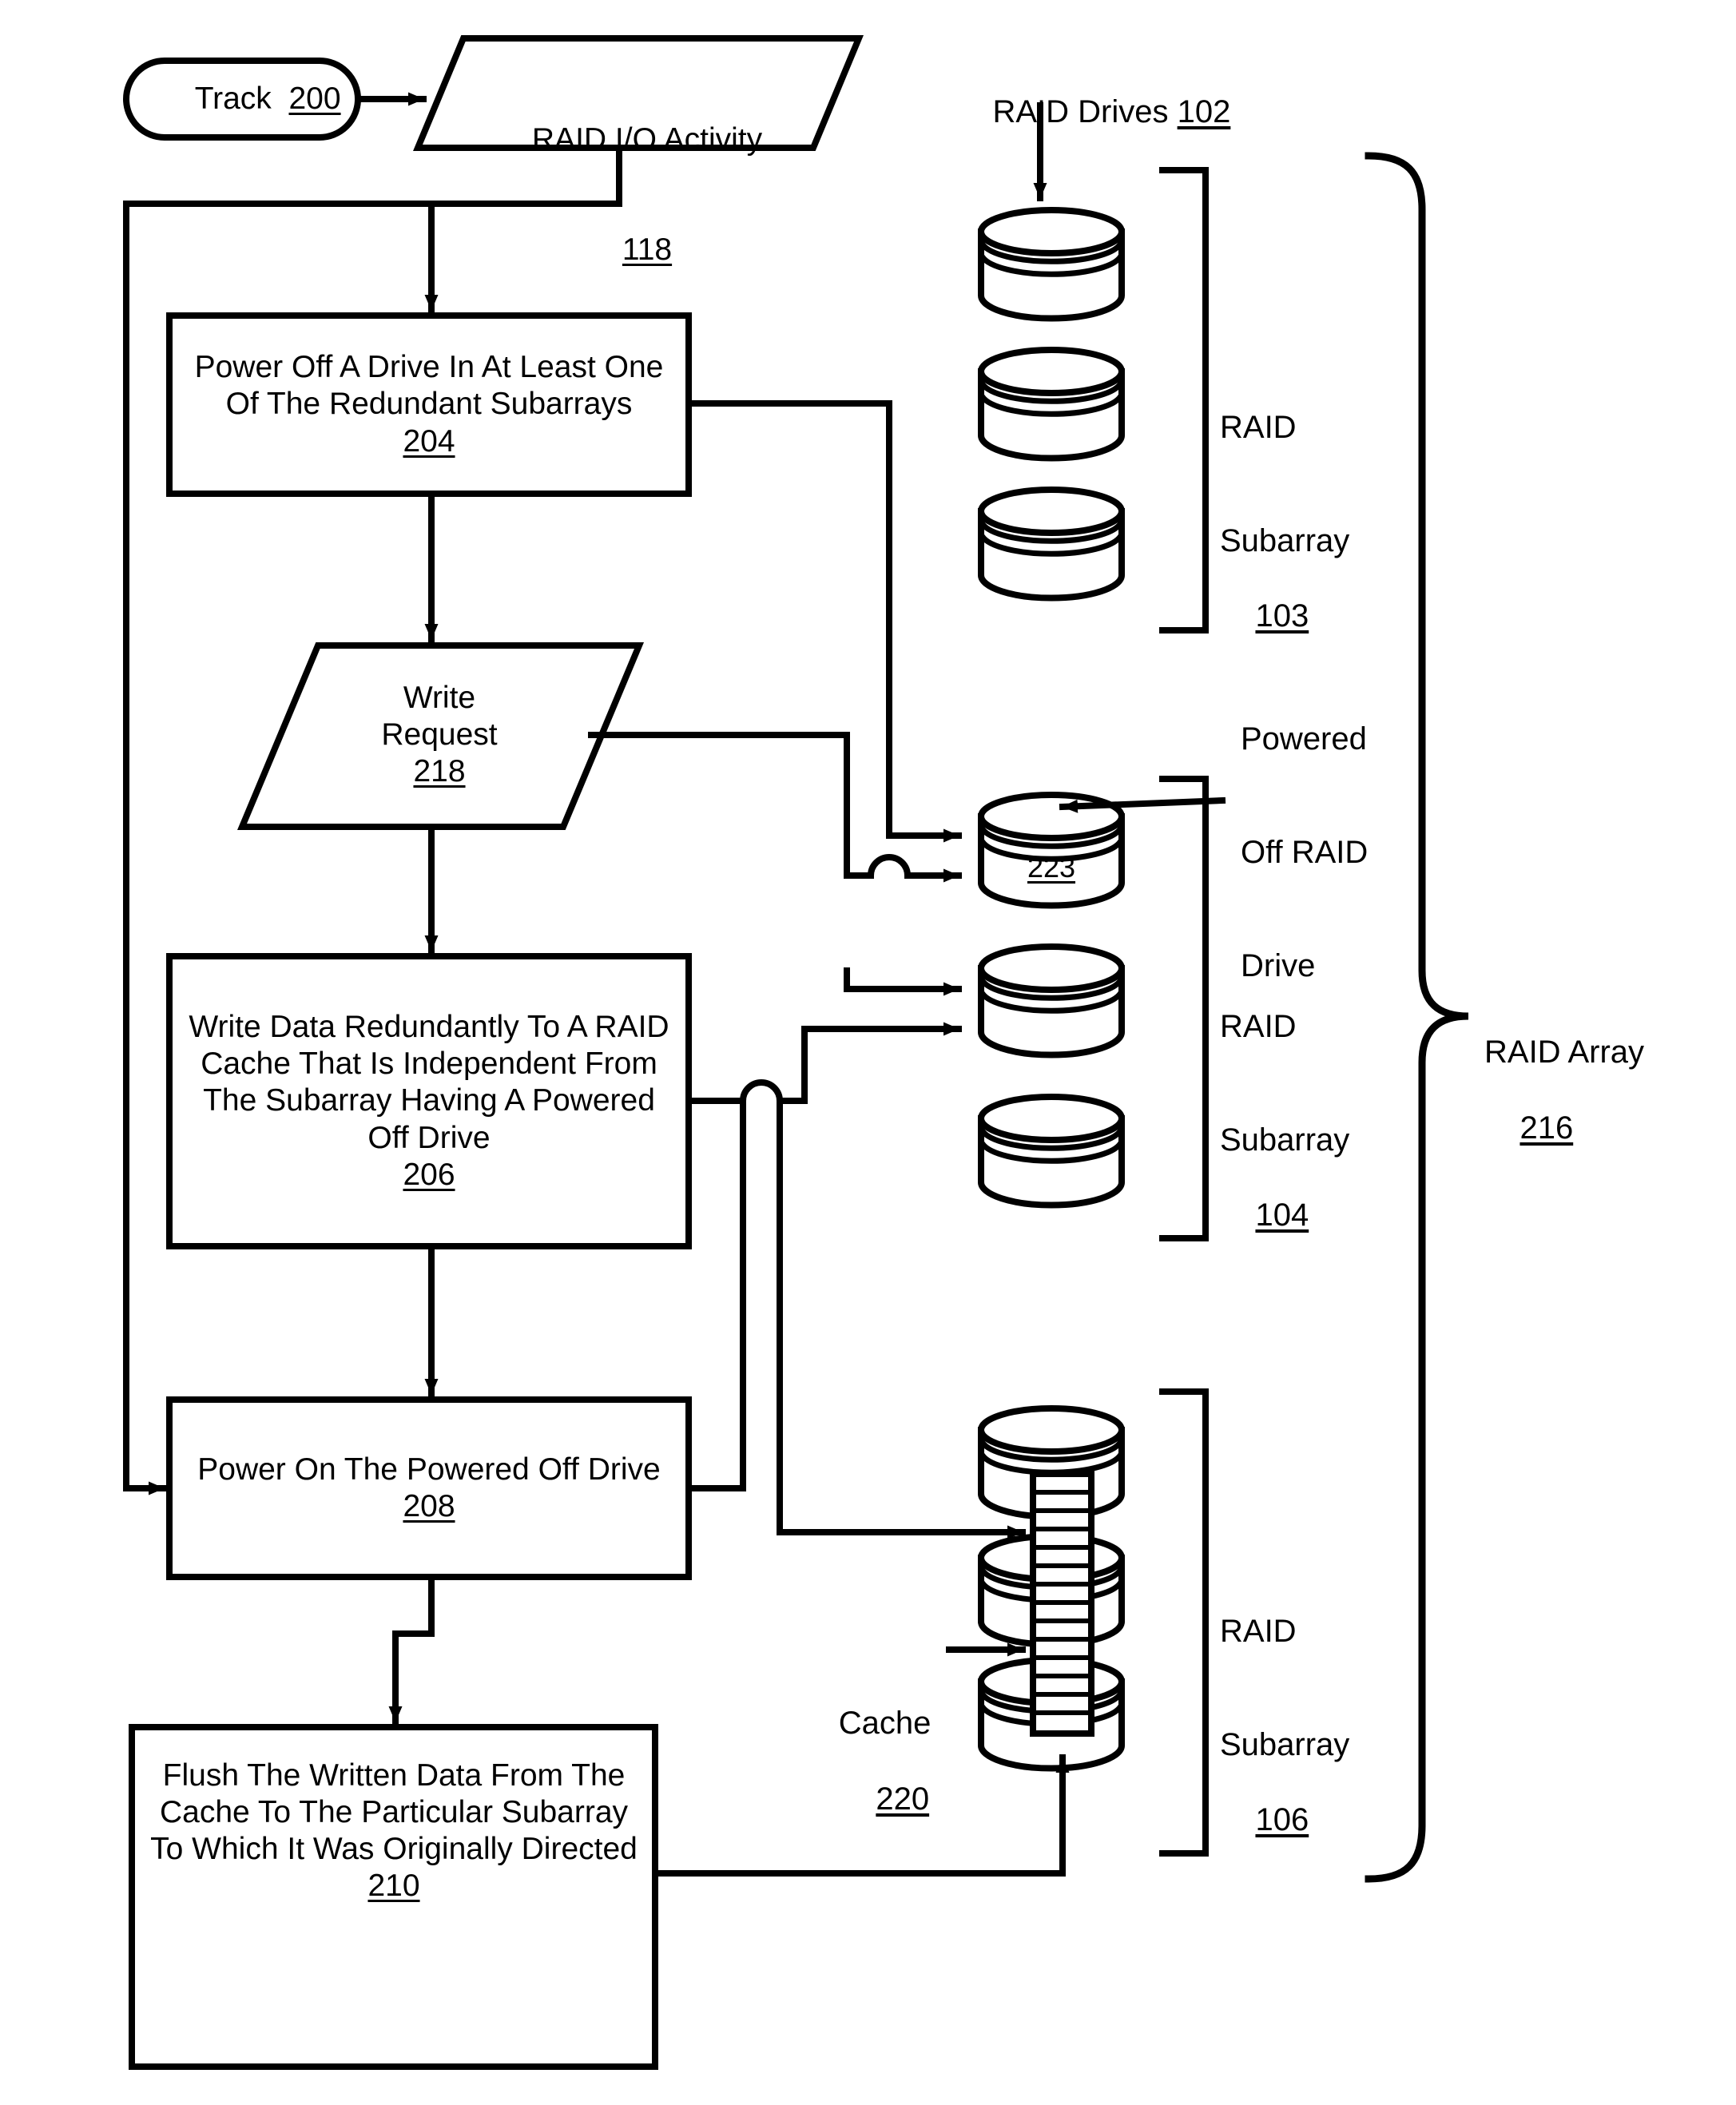  Describe the element at coordinates (1080, 112) in the screenshot. I see `raid-drives-text: RAID Drives` at that location.